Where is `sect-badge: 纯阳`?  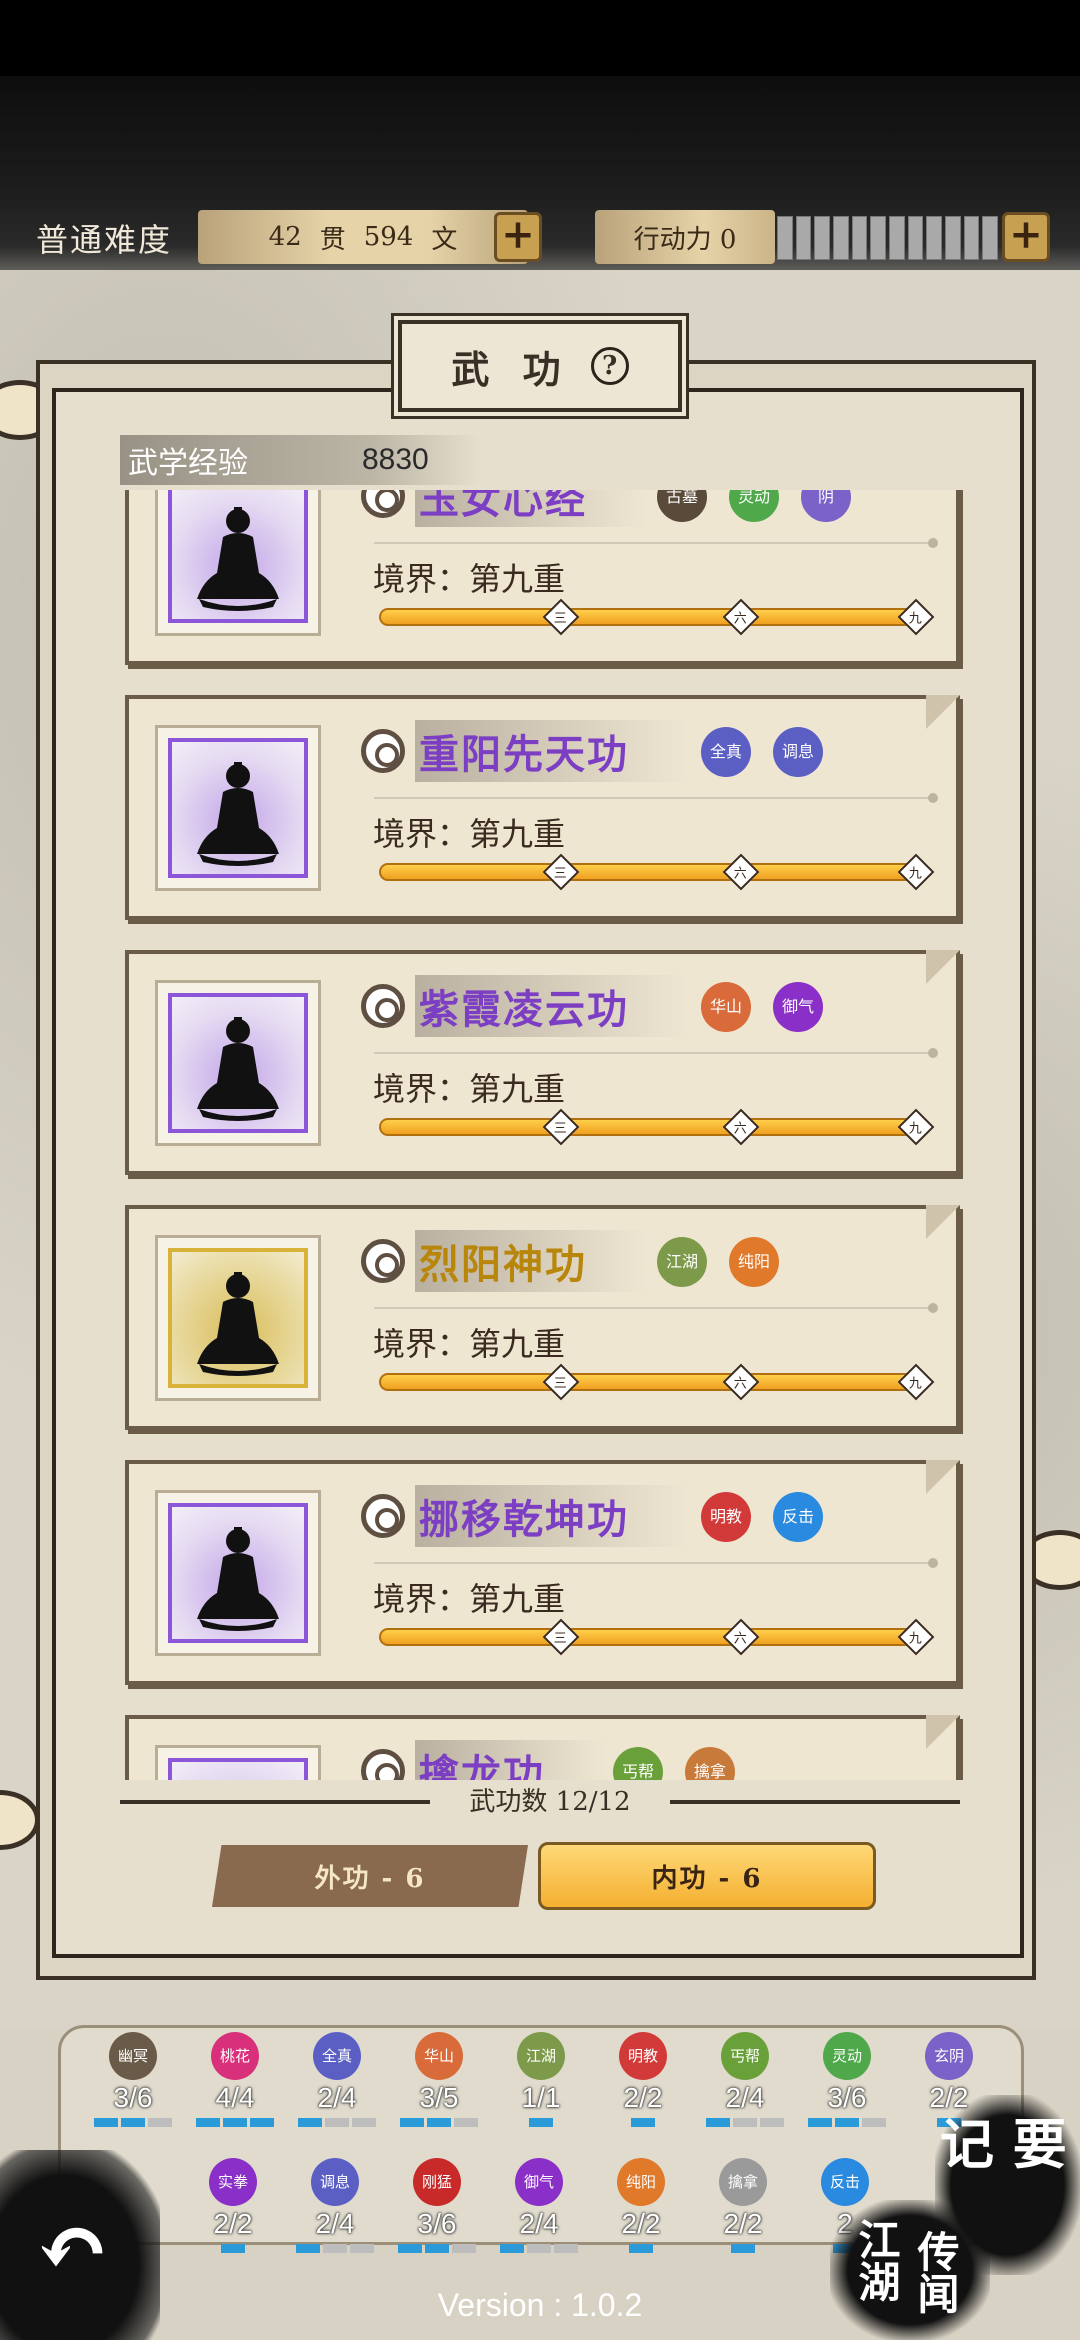
sect-badge: 纯阳 is located at coordinates (641, 2182).